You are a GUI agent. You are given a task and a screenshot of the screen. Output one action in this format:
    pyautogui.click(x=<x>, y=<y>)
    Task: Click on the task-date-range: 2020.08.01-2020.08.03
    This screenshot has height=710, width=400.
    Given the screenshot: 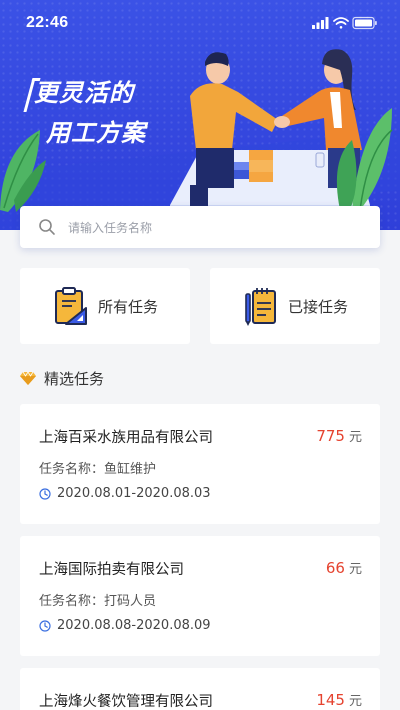 What is the action you would take?
    pyautogui.click(x=134, y=493)
    